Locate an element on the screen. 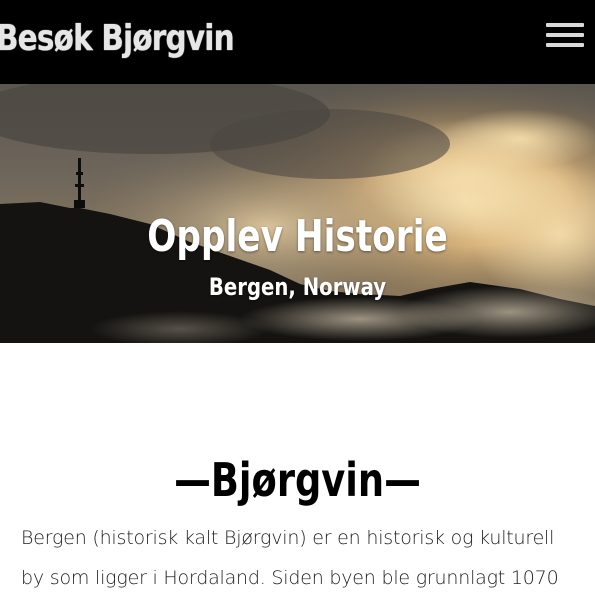 This screenshot has width=595, height=598. hero-title: Opplev Historie is located at coordinates (297, 237).